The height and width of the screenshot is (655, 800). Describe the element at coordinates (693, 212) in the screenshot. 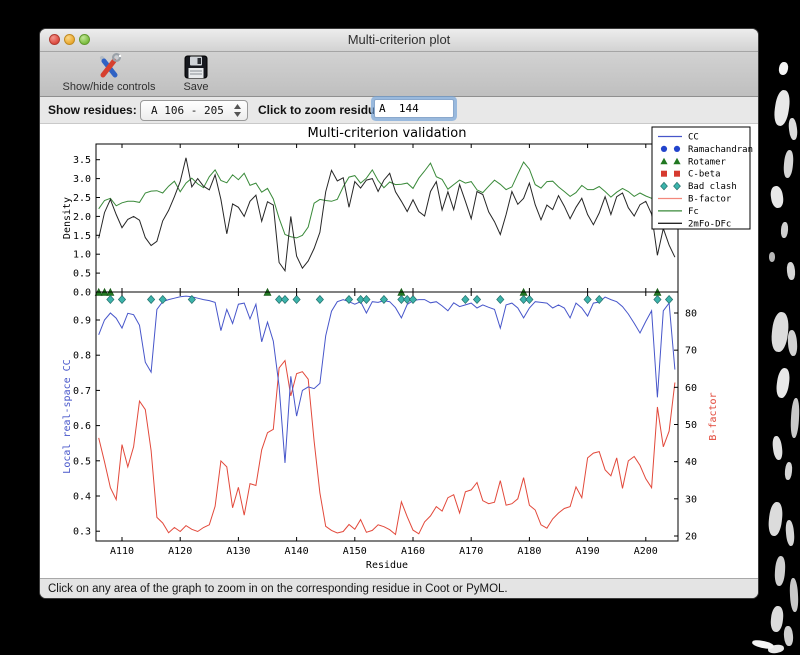

I see `svg-text: Fc` at that location.